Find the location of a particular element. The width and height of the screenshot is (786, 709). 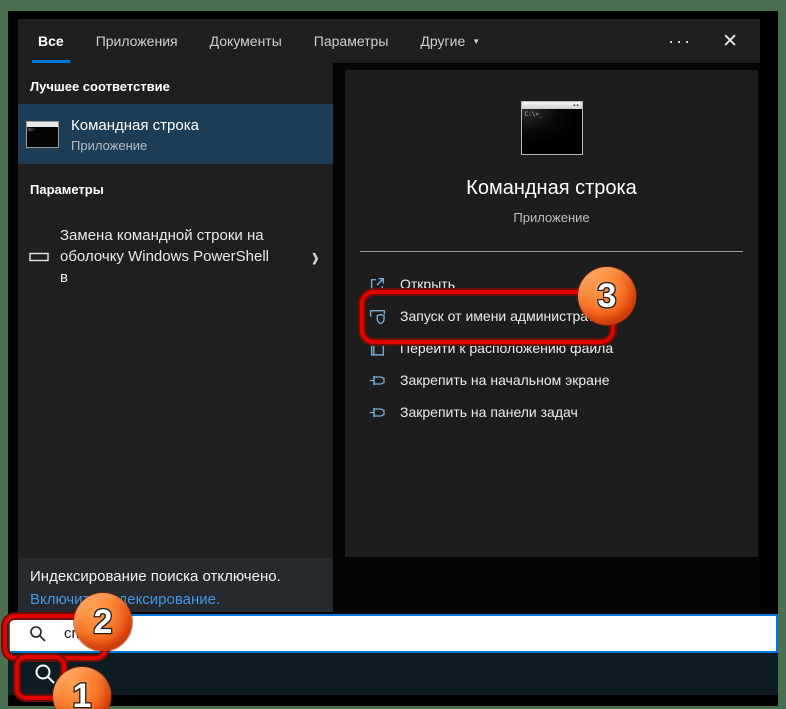

tabbar-controls: ··· ✕ is located at coordinates (714, 41).